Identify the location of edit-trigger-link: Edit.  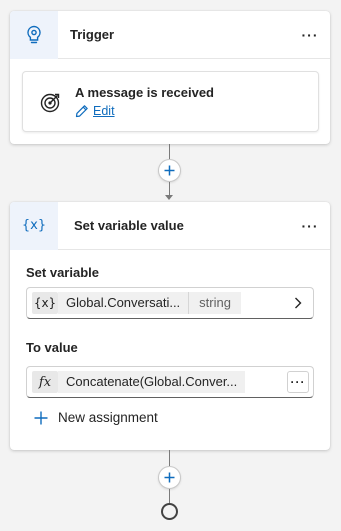
(95, 111).